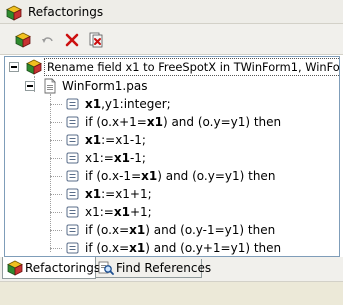 The width and height of the screenshot is (343, 305). Describe the element at coordinates (137, 158) in the screenshot. I see `reference-text-after: -1;` at that location.